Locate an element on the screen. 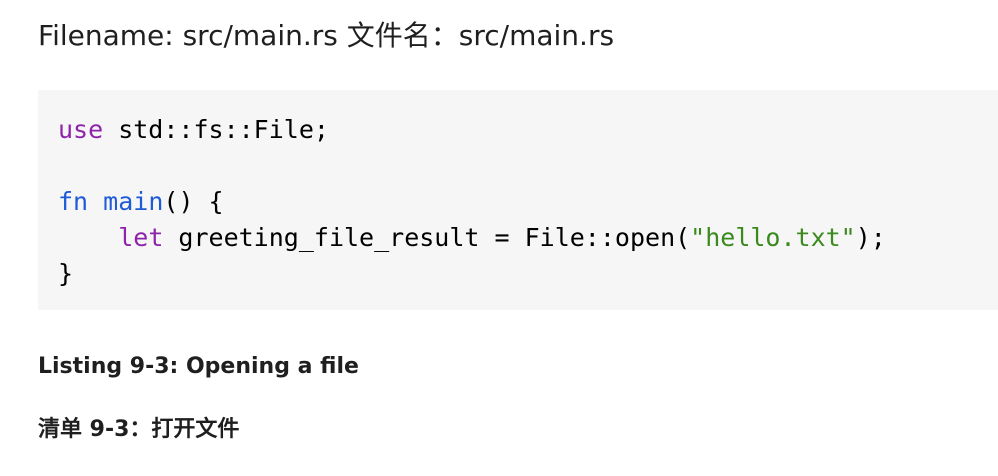  keyword-let: let is located at coordinates (141, 237).